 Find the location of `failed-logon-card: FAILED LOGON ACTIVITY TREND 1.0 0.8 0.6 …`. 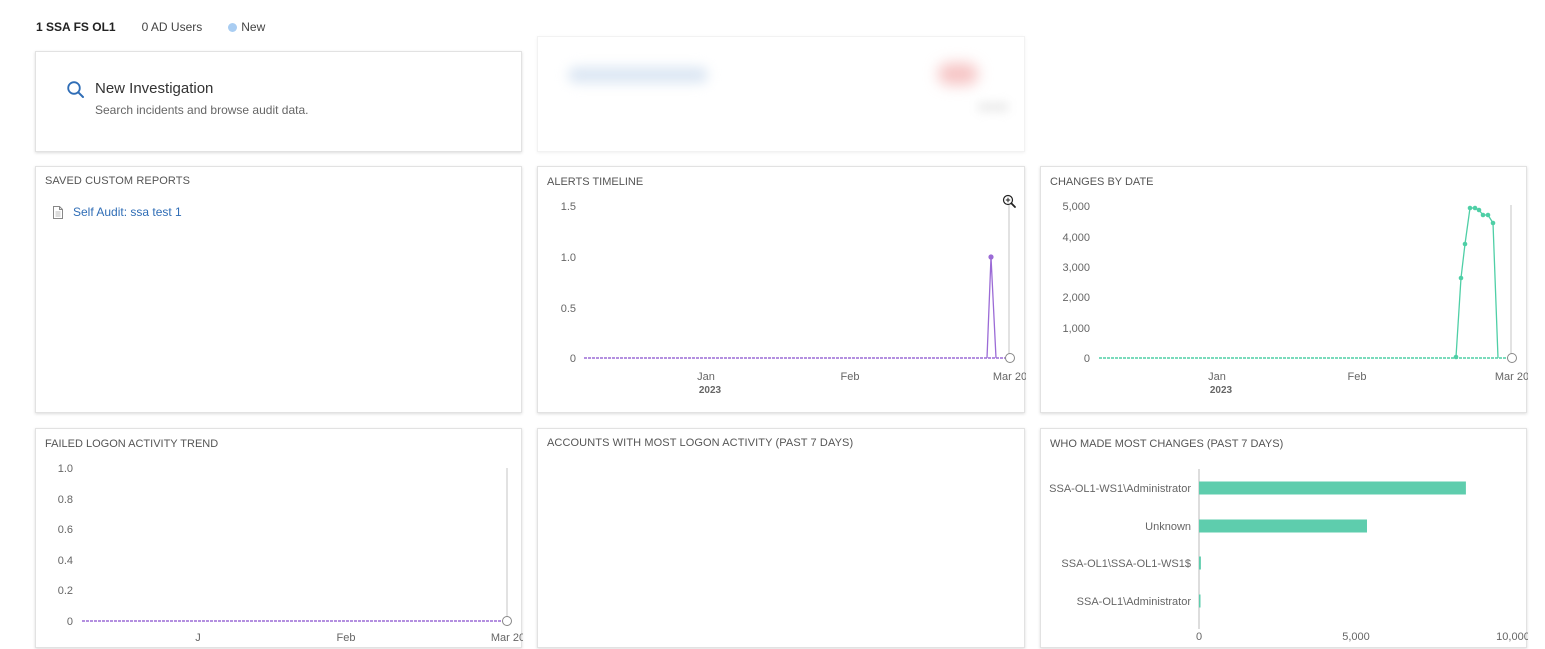

failed-logon-card: FAILED LOGON ACTIVITY TREND 1.0 0.8 0.6 … is located at coordinates (279, 538).